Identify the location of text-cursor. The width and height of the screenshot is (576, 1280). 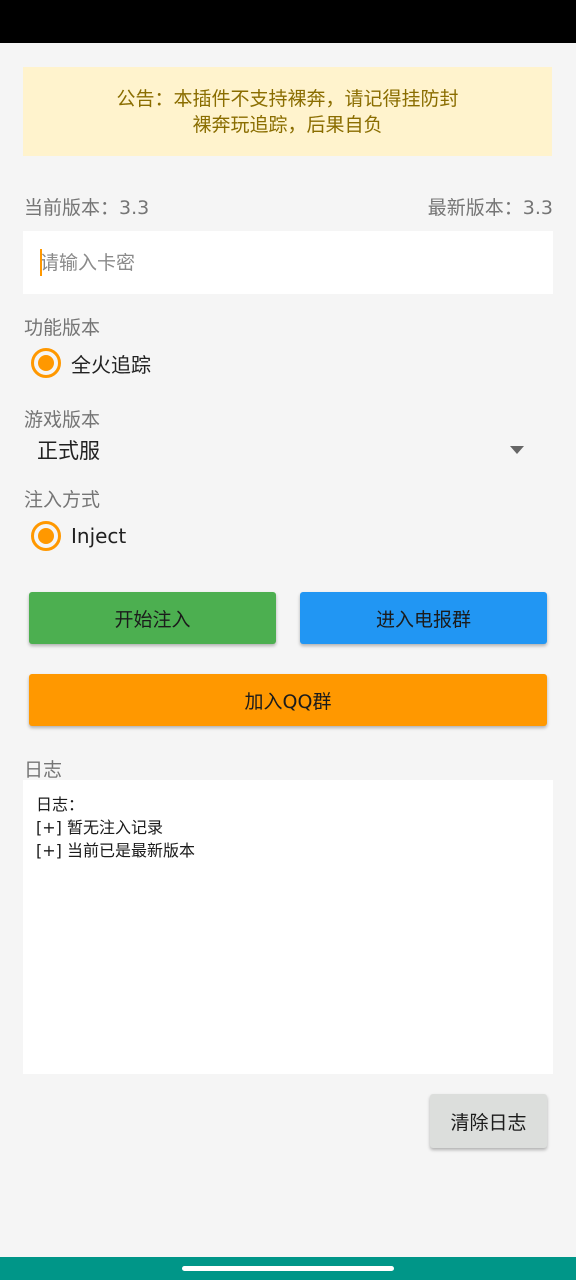
(41, 262).